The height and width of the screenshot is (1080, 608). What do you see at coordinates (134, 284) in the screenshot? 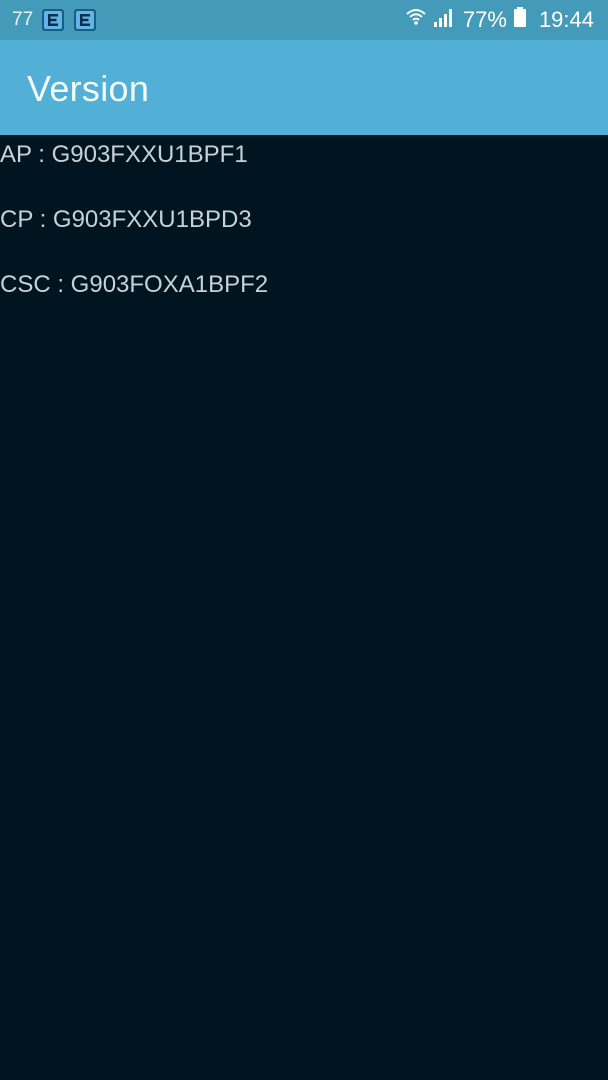
I see `version-csc: CSC : G903FOXA1BPF2` at bounding box center [134, 284].